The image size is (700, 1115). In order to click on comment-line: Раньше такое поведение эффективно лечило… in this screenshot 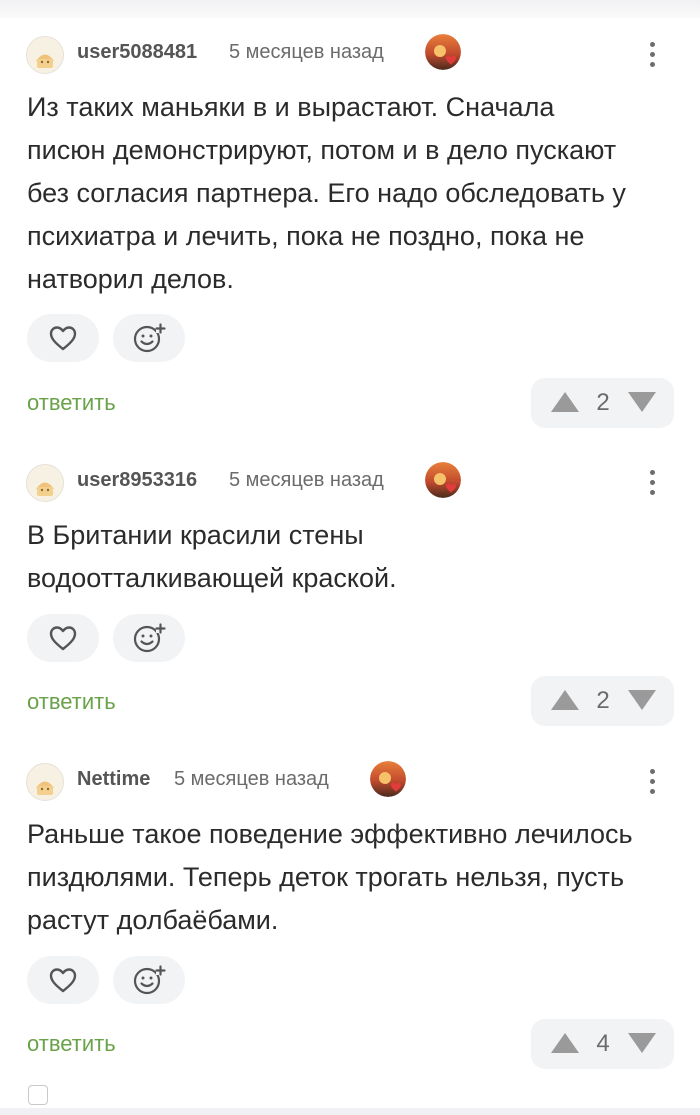, I will do `click(330, 834)`.